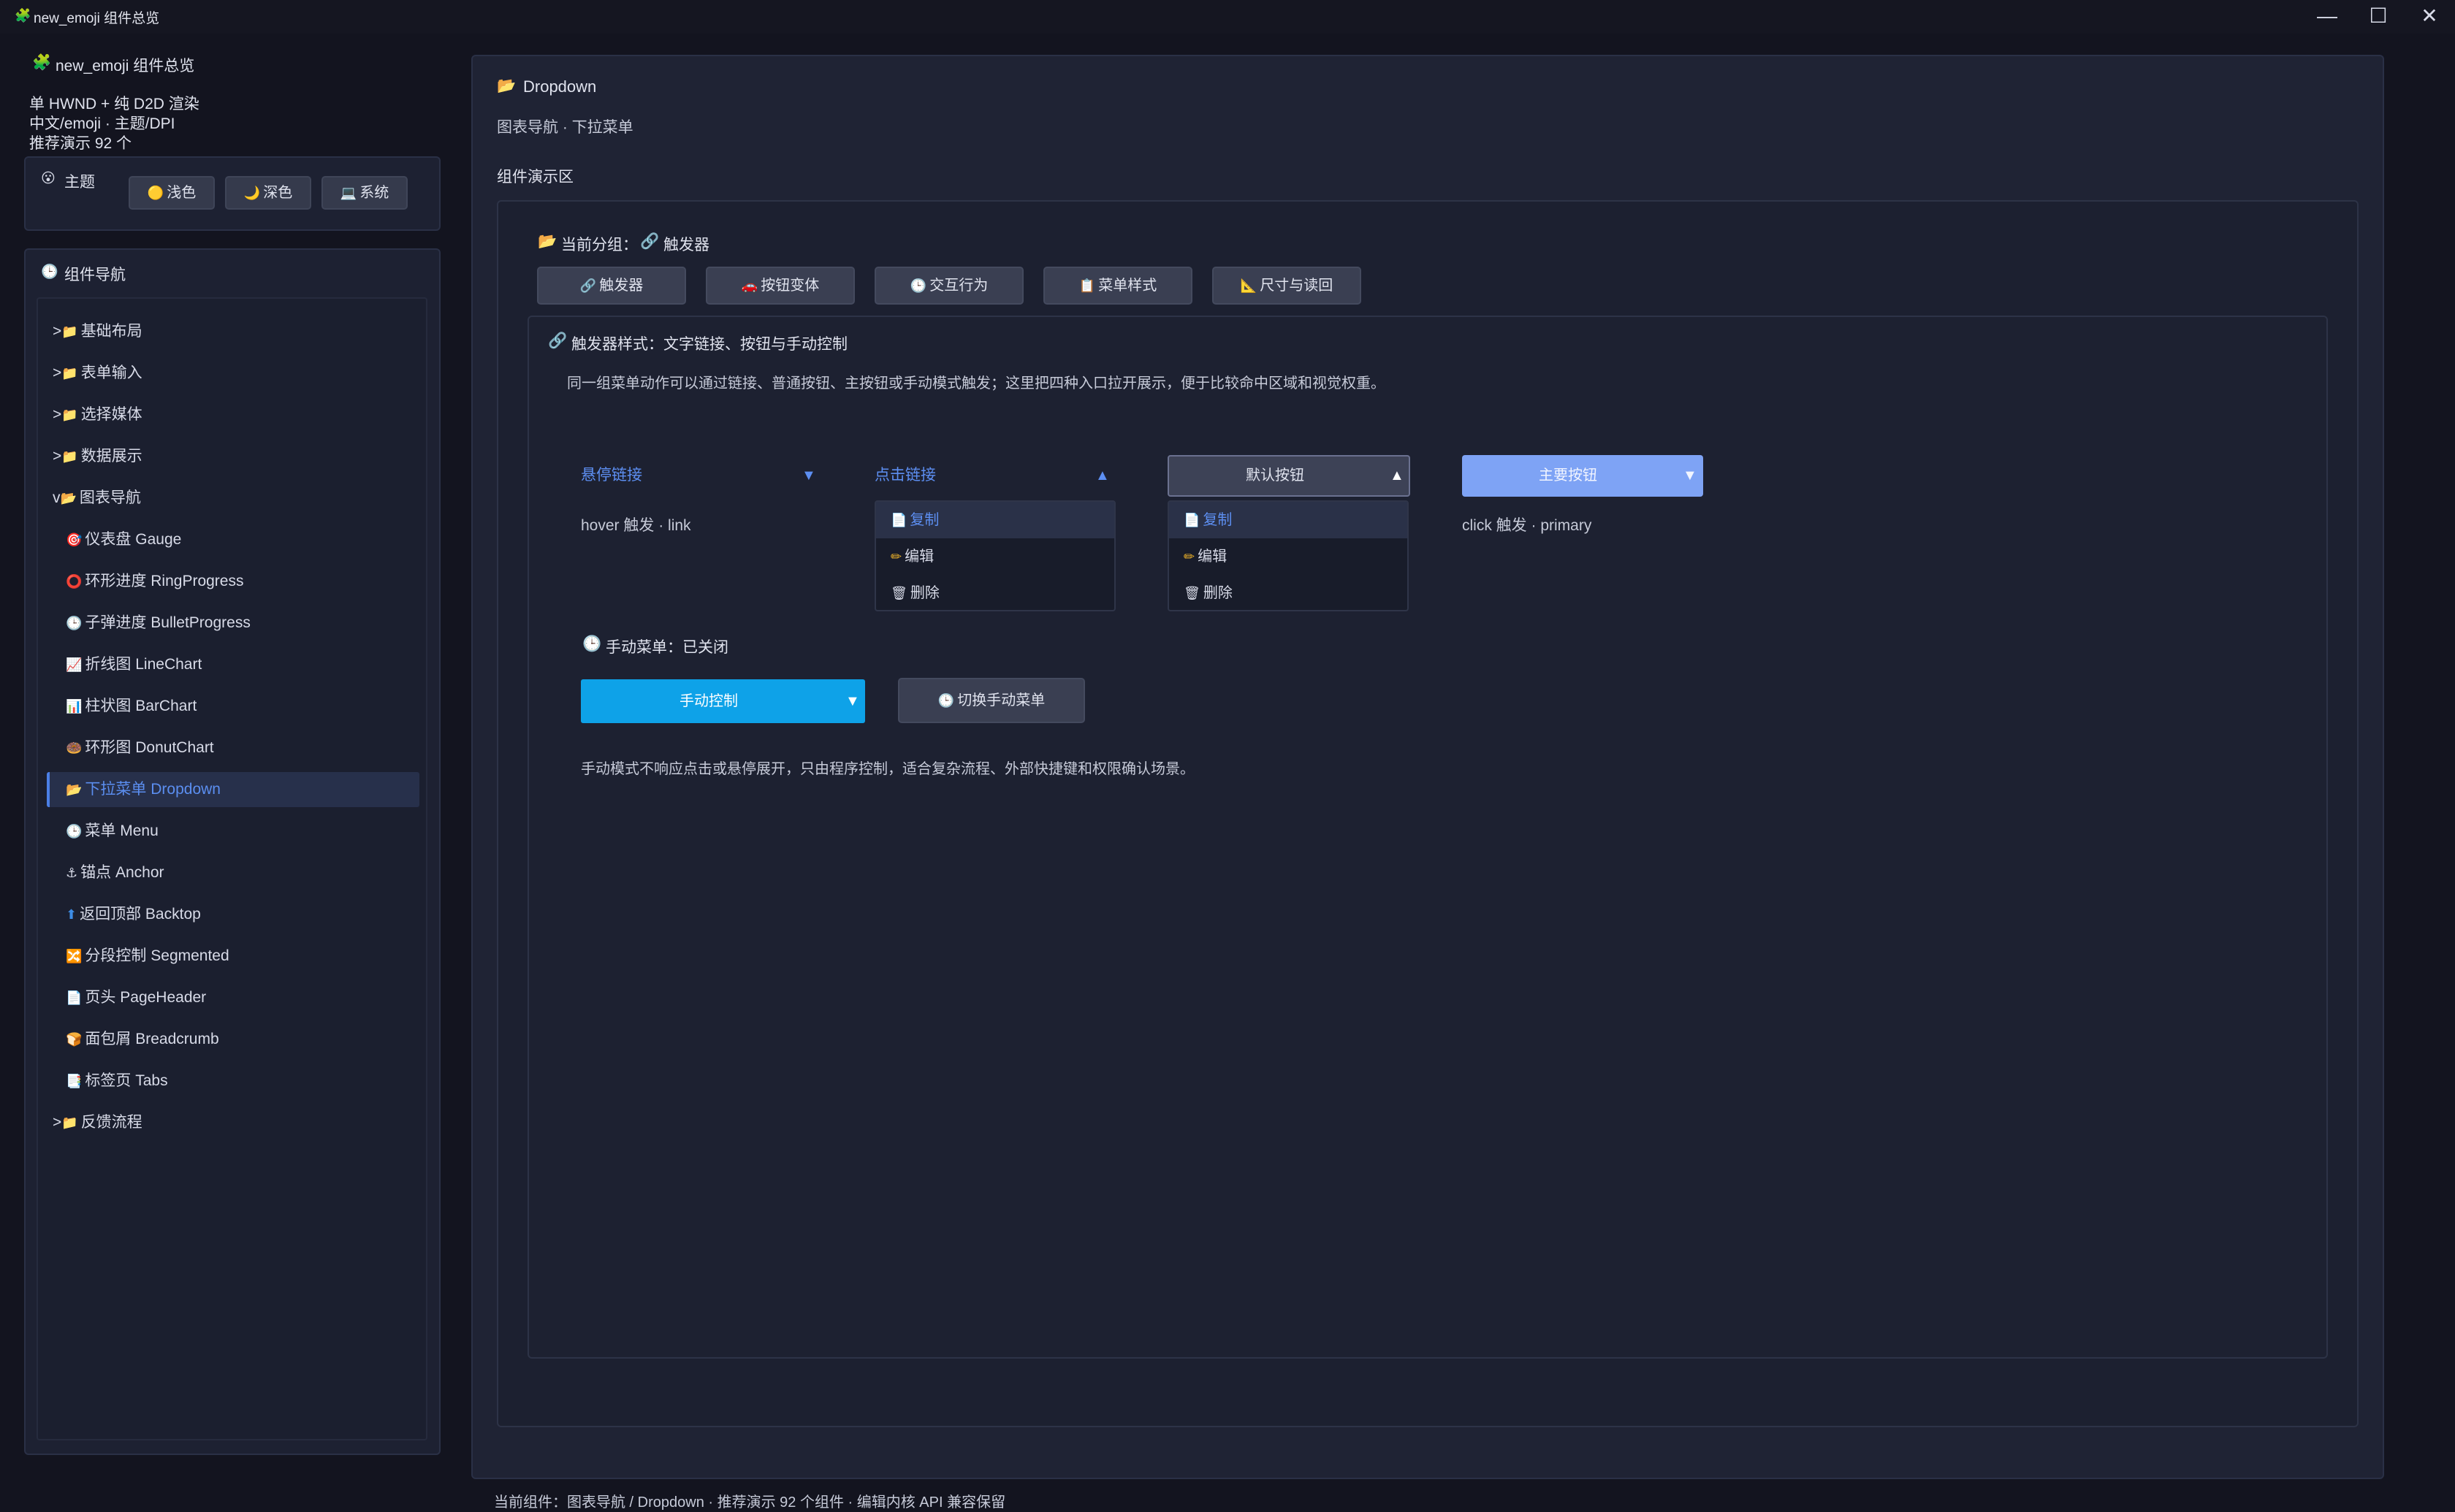 The height and width of the screenshot is (1512, 2455). Describe the element at coordinates (74, 1081) in the screenshot. I see `tabs-icon: 📑` at that location.